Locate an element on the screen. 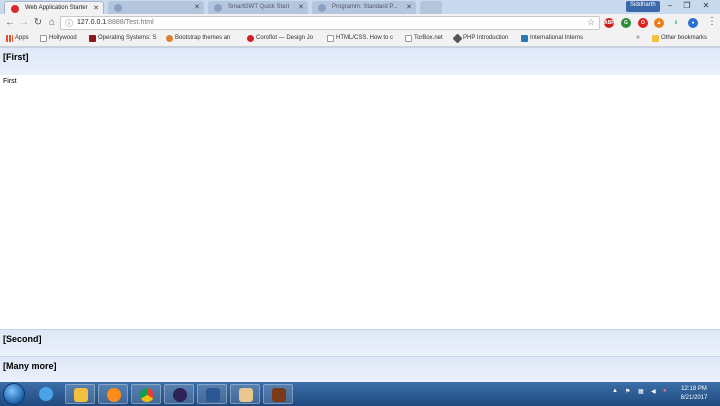 Image resolution: width=720 pixels, height=406 pixels. taskbar-eclipse is located at coordinates (179, 394).